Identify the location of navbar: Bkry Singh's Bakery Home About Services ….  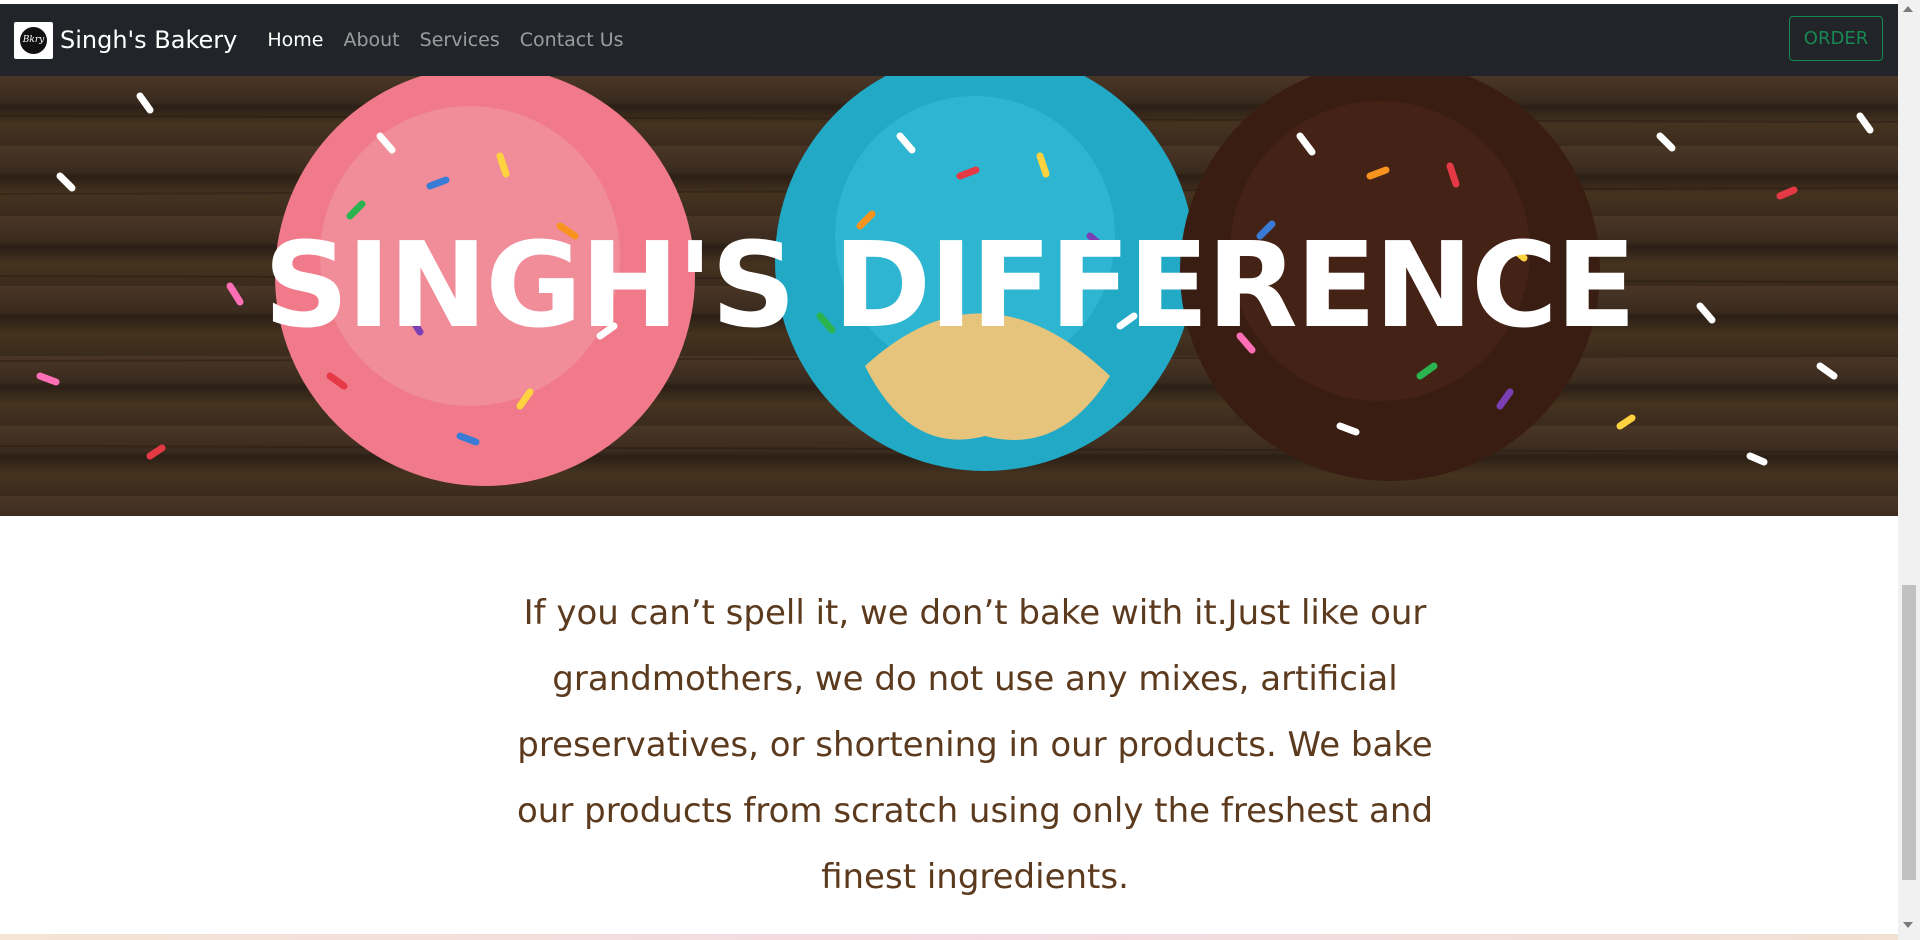
(949, 40).